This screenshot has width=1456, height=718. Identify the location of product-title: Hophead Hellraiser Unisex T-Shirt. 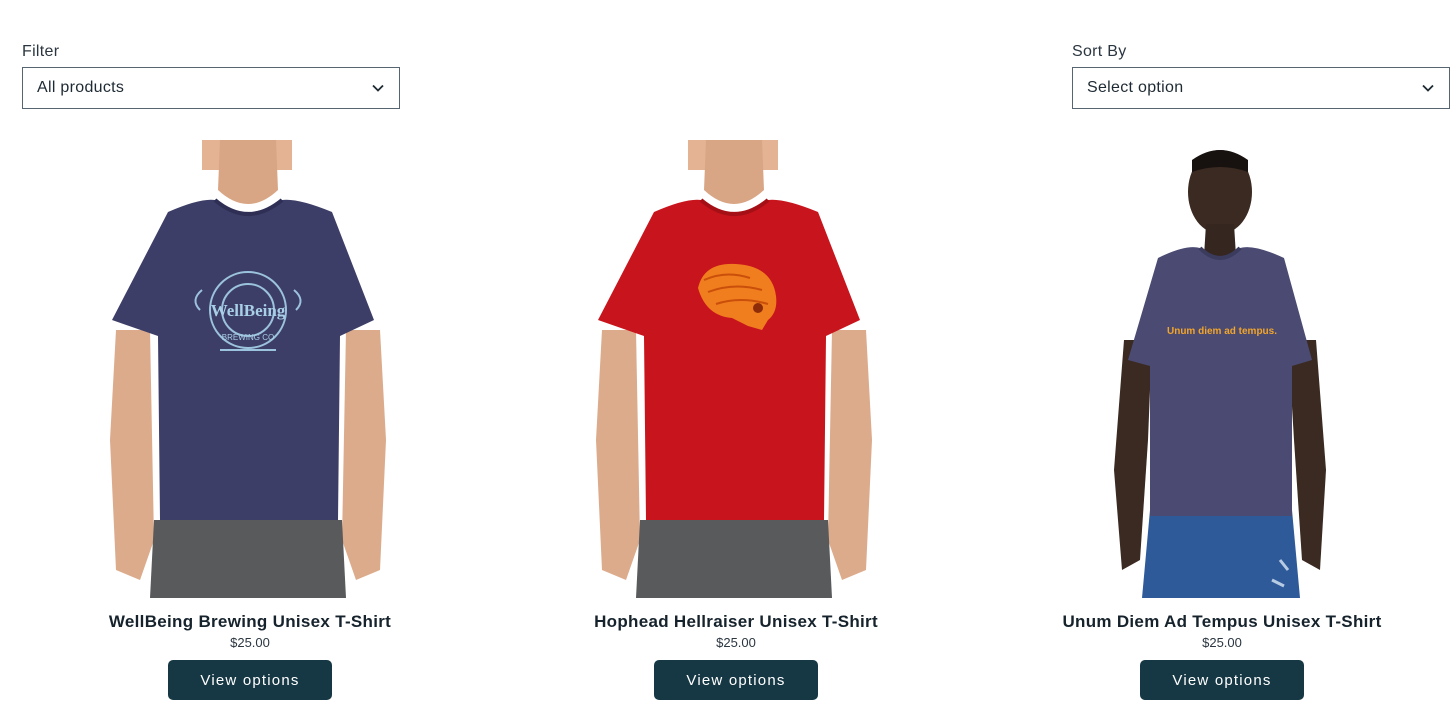
(736, 622).